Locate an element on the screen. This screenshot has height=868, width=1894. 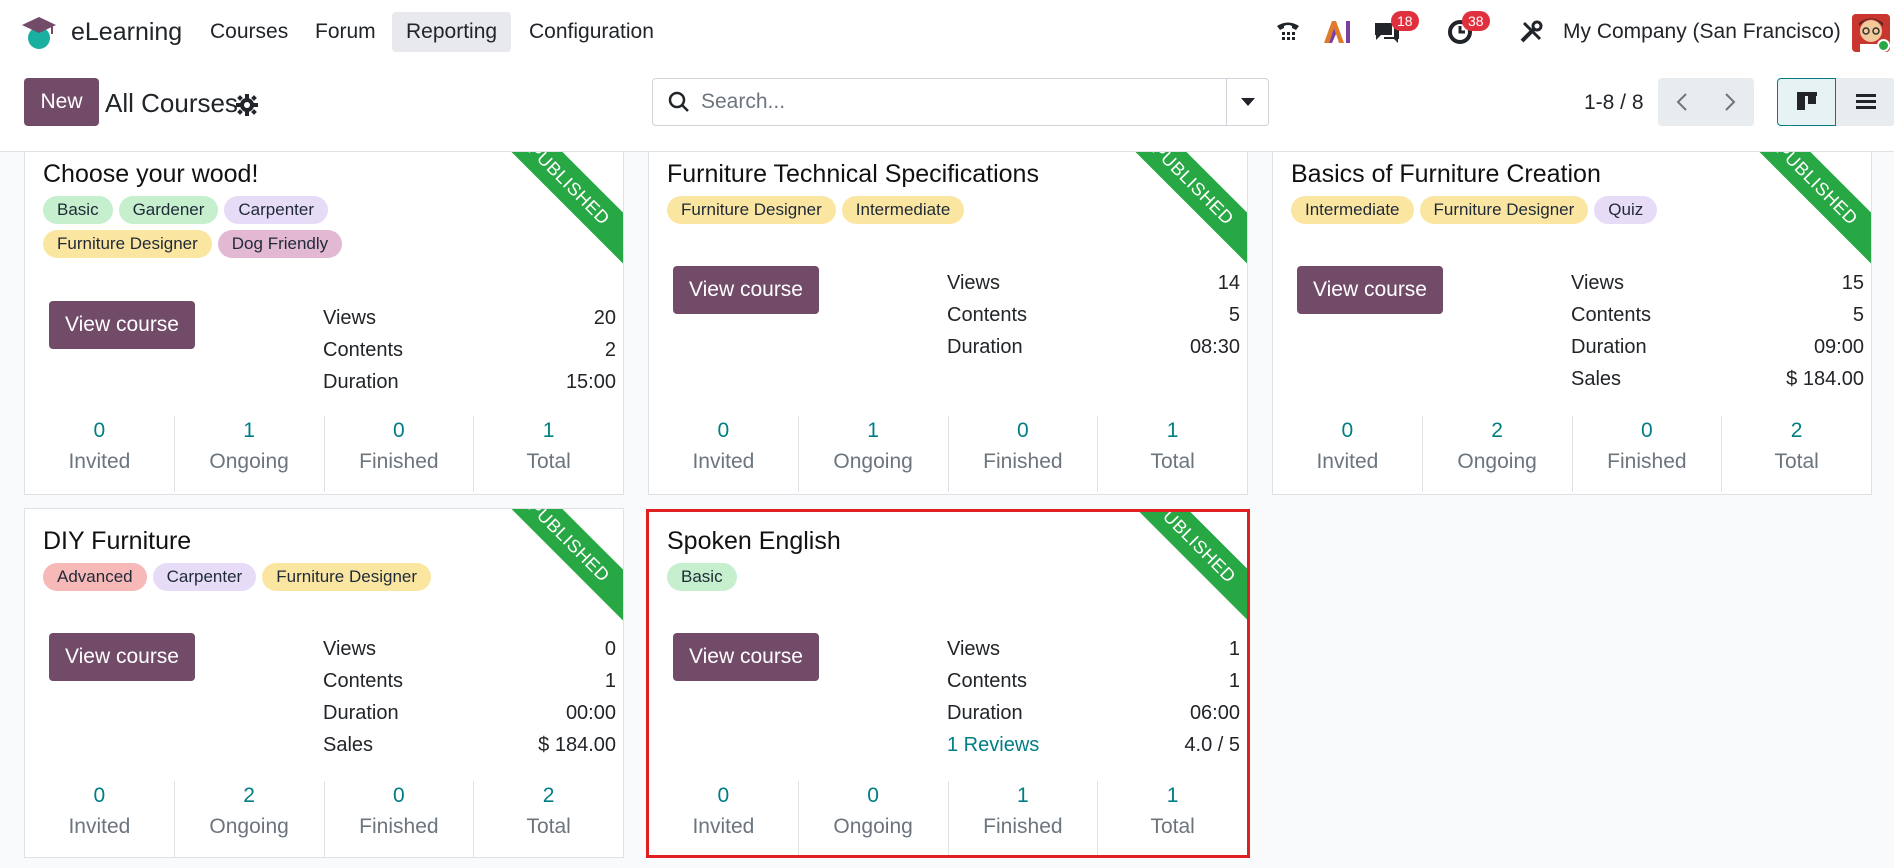
search-bar is located at coordinates (960, 102).